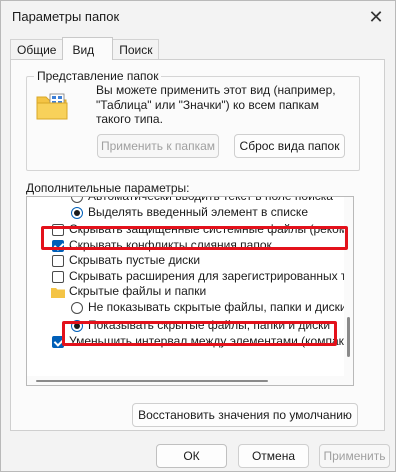 The height and width of the screenshot is (472, 396). What do you see at coordinates (52, 106) in the screenshot?
I see `folder-view-icon` at bounding box center [52, 106].